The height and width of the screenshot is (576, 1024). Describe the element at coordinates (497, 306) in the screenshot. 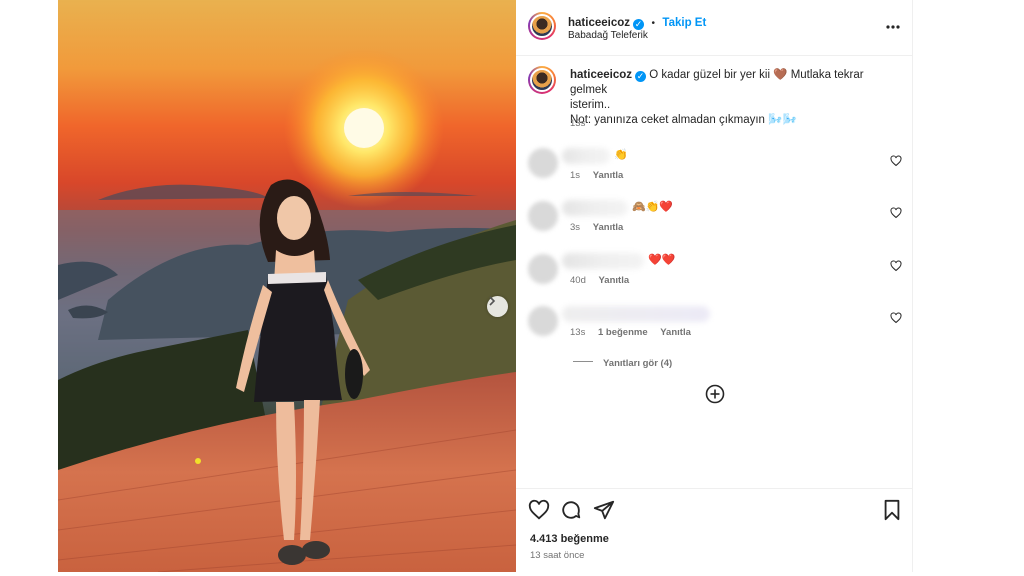

I see `carousel-next-button` at that location.